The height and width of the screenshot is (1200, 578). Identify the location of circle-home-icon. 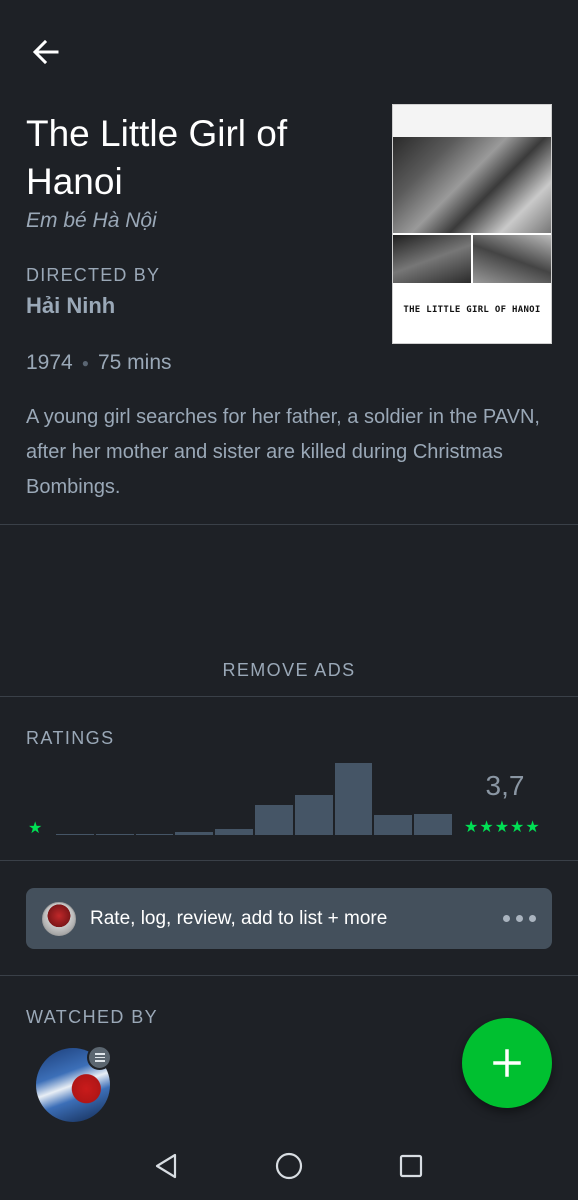
(289, 1166).